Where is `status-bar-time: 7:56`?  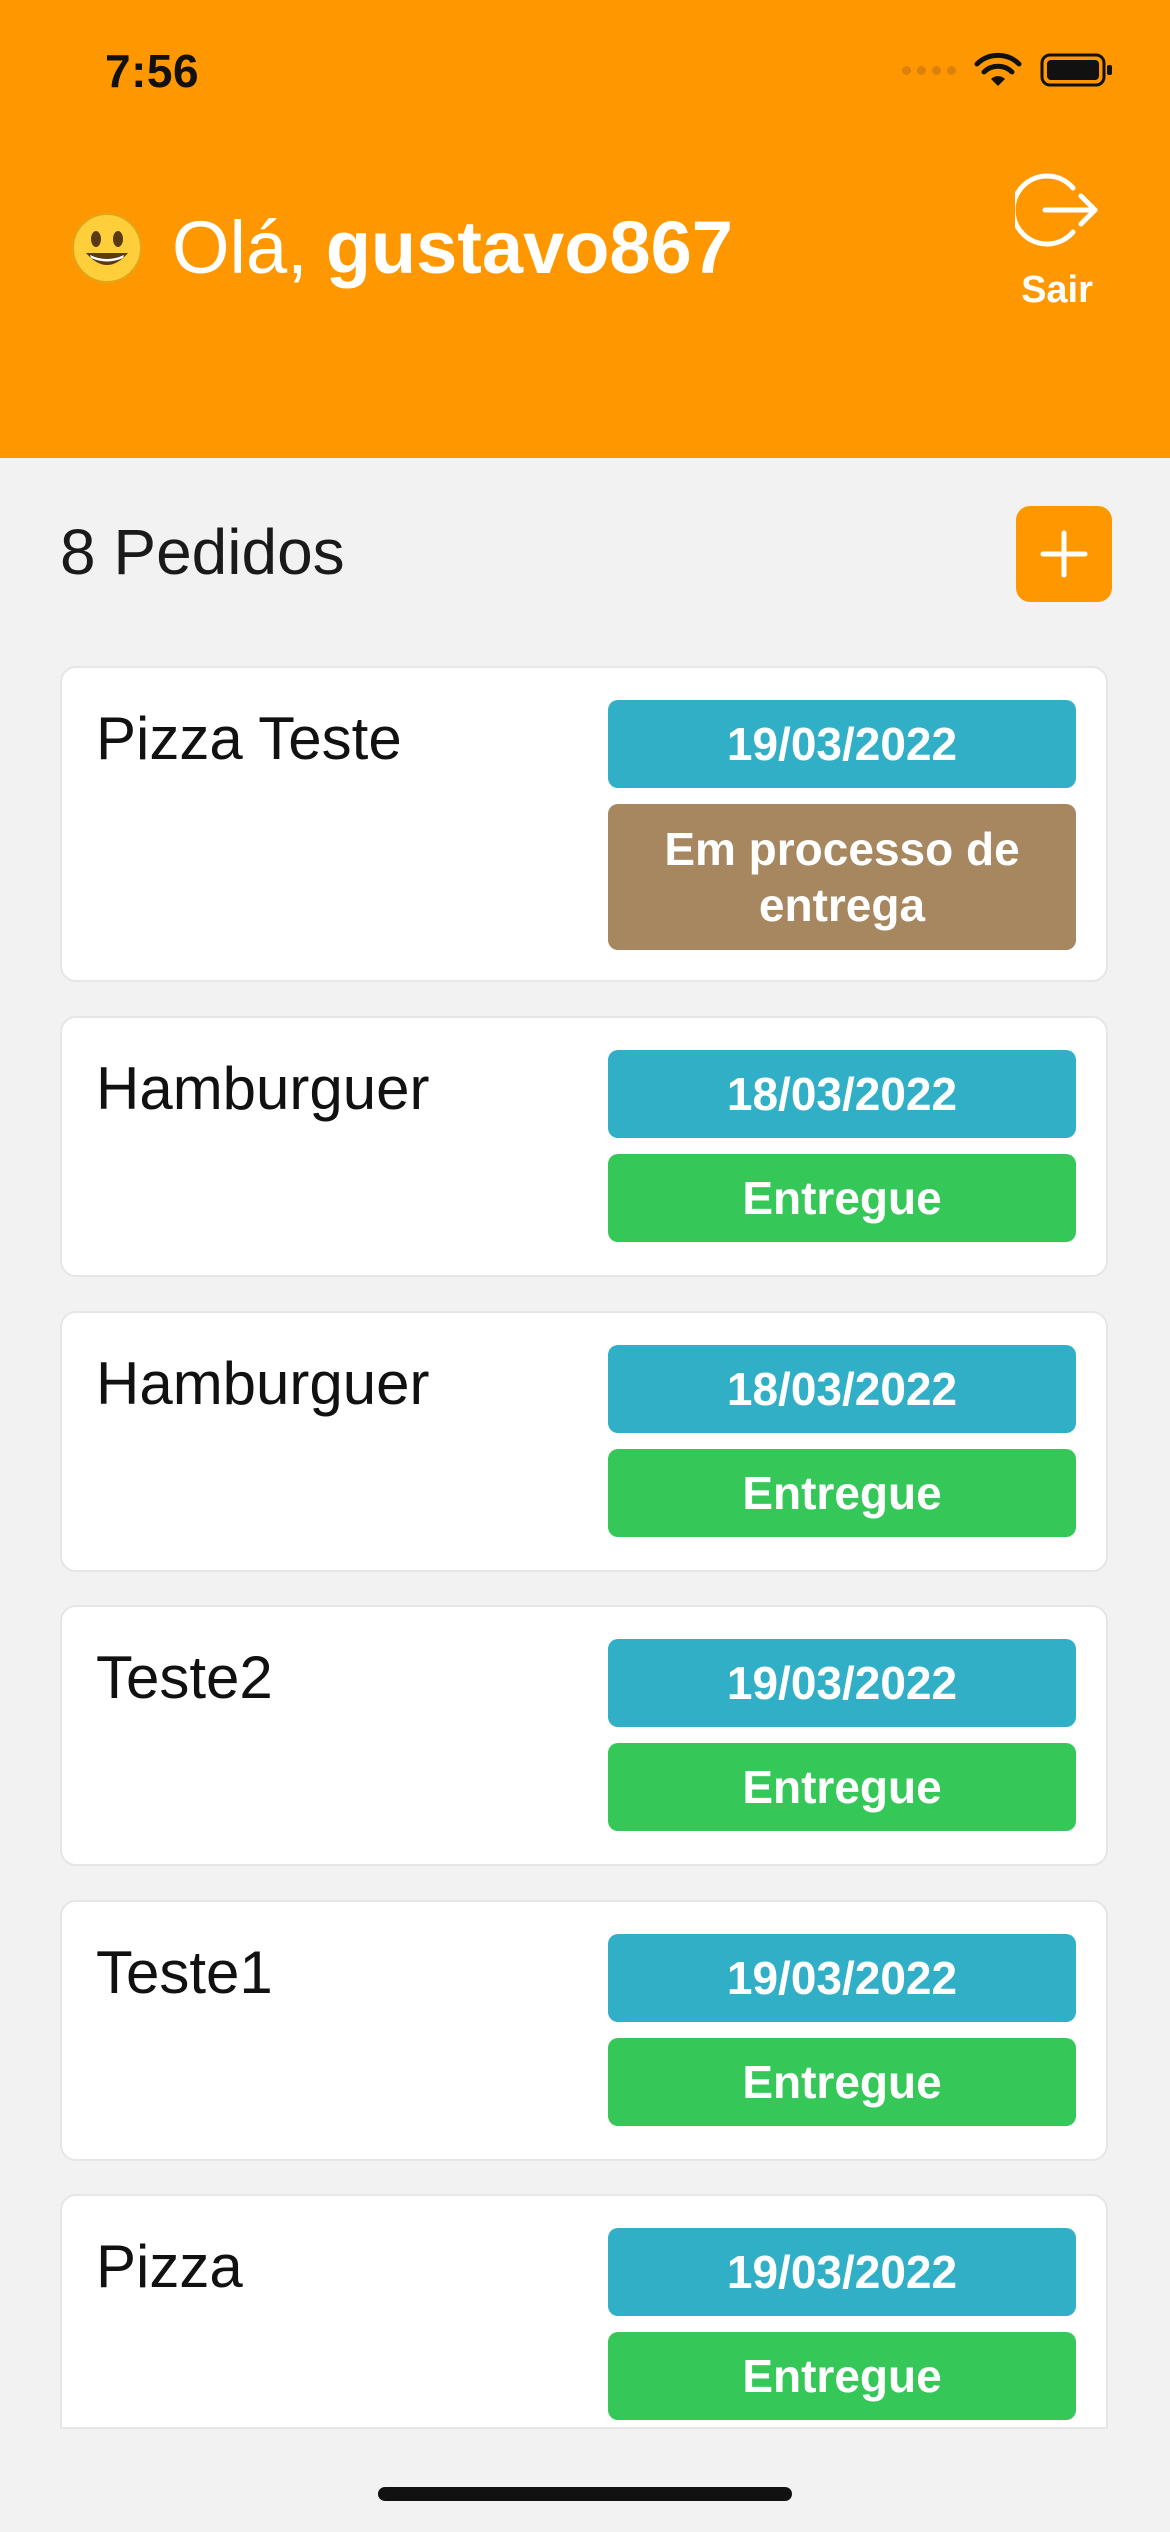
status-bar-time: 7:56 is located at coordinates (152, 71).